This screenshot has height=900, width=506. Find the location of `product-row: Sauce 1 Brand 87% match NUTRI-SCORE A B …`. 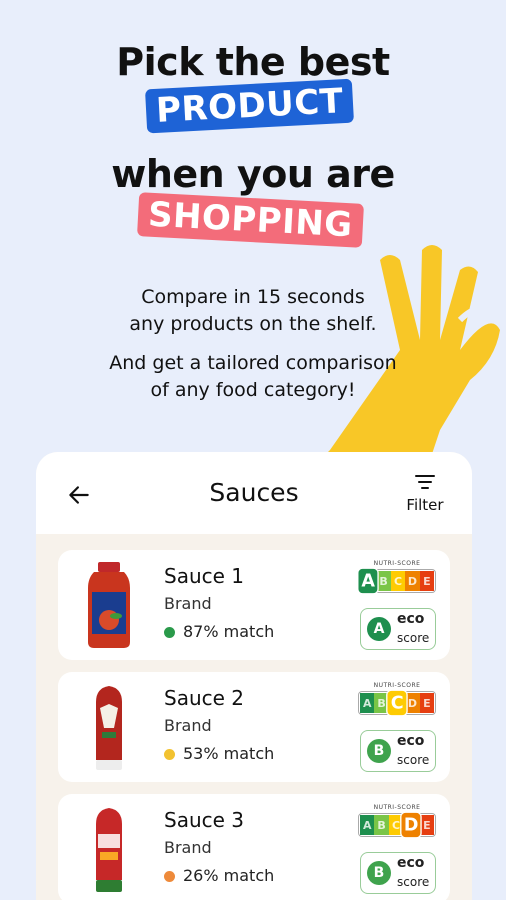

product-row: Sauce 1 Brand 87% match NUTRI-SCORE A B … is located at coordinates (254, 605).